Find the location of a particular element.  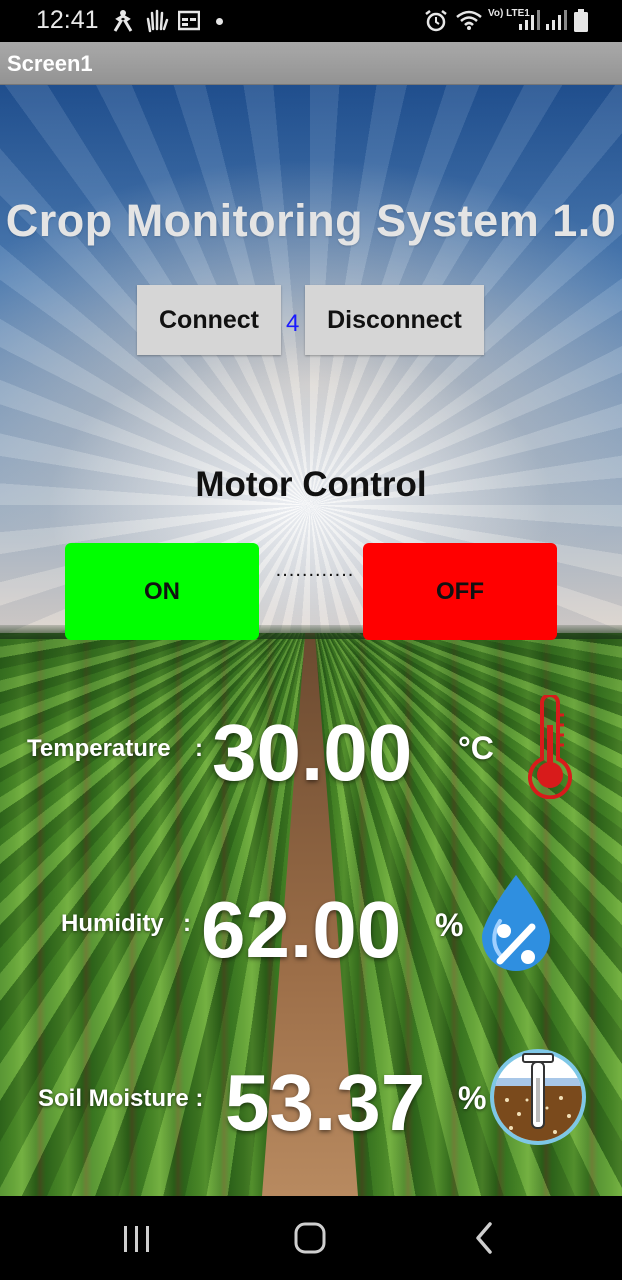

navigation-bar is located at coordinates (311, 1238).